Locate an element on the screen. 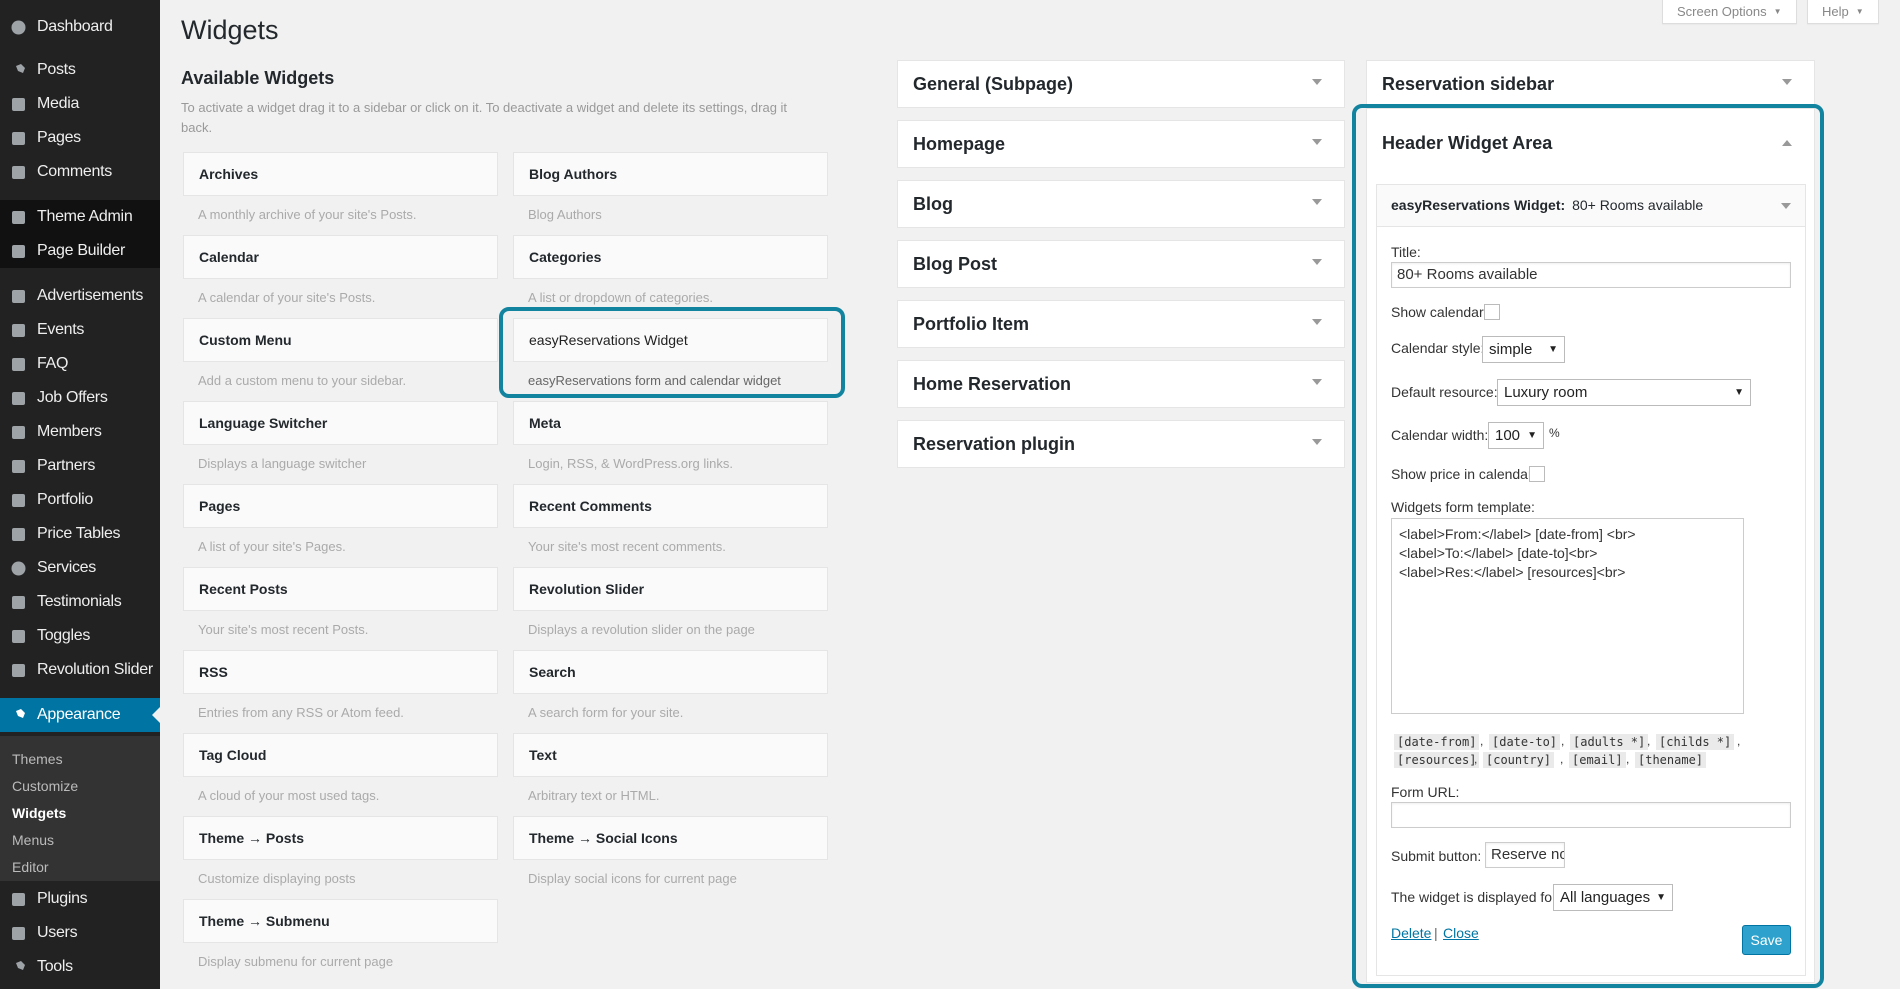  sidebar-general-subpage: General (Subpage) is located at coordinates (1121, 84).